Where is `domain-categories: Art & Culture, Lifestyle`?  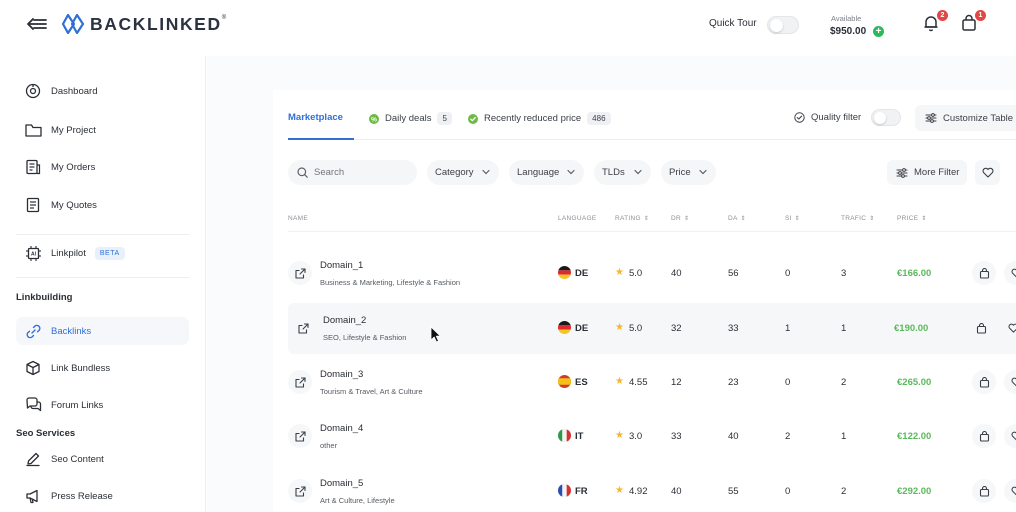 domain-categories: Art & Culture, Lifestyle is located at coordinates (357, 500).